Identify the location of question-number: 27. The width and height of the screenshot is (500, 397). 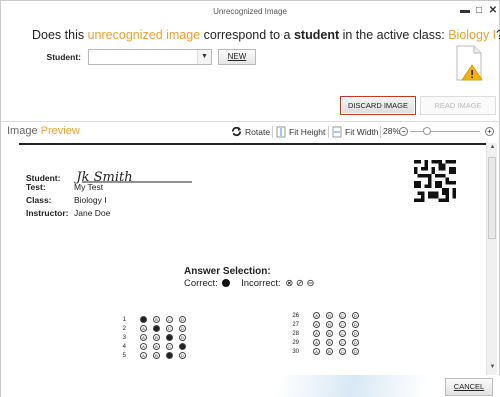
(295, 324).